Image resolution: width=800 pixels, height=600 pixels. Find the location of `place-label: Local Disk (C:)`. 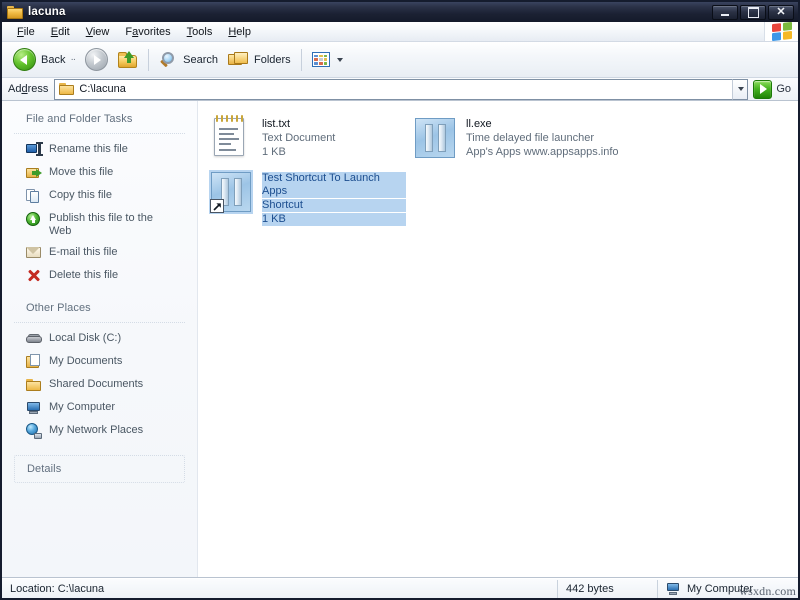

place-label: Local Disk (C:) is located at coordinates (85, 338).